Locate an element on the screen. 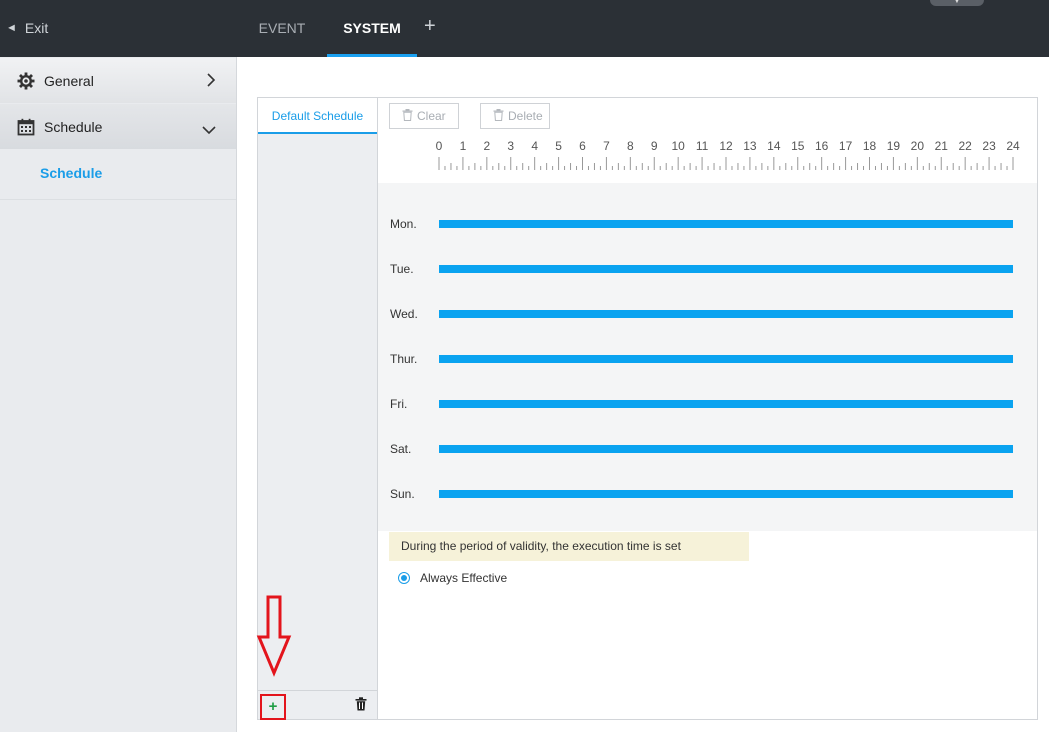 Image resolution: width=1049 pixels, height=732 pixels. hour-tick-label: 10 is located at coordinates (678, 146).